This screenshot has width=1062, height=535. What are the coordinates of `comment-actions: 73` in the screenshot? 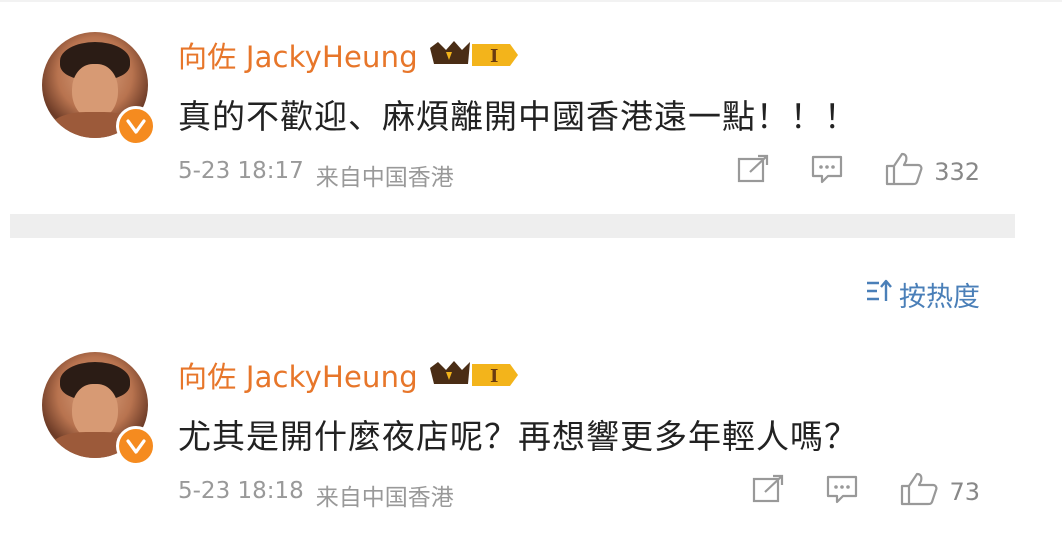 It's located at (865, 492).